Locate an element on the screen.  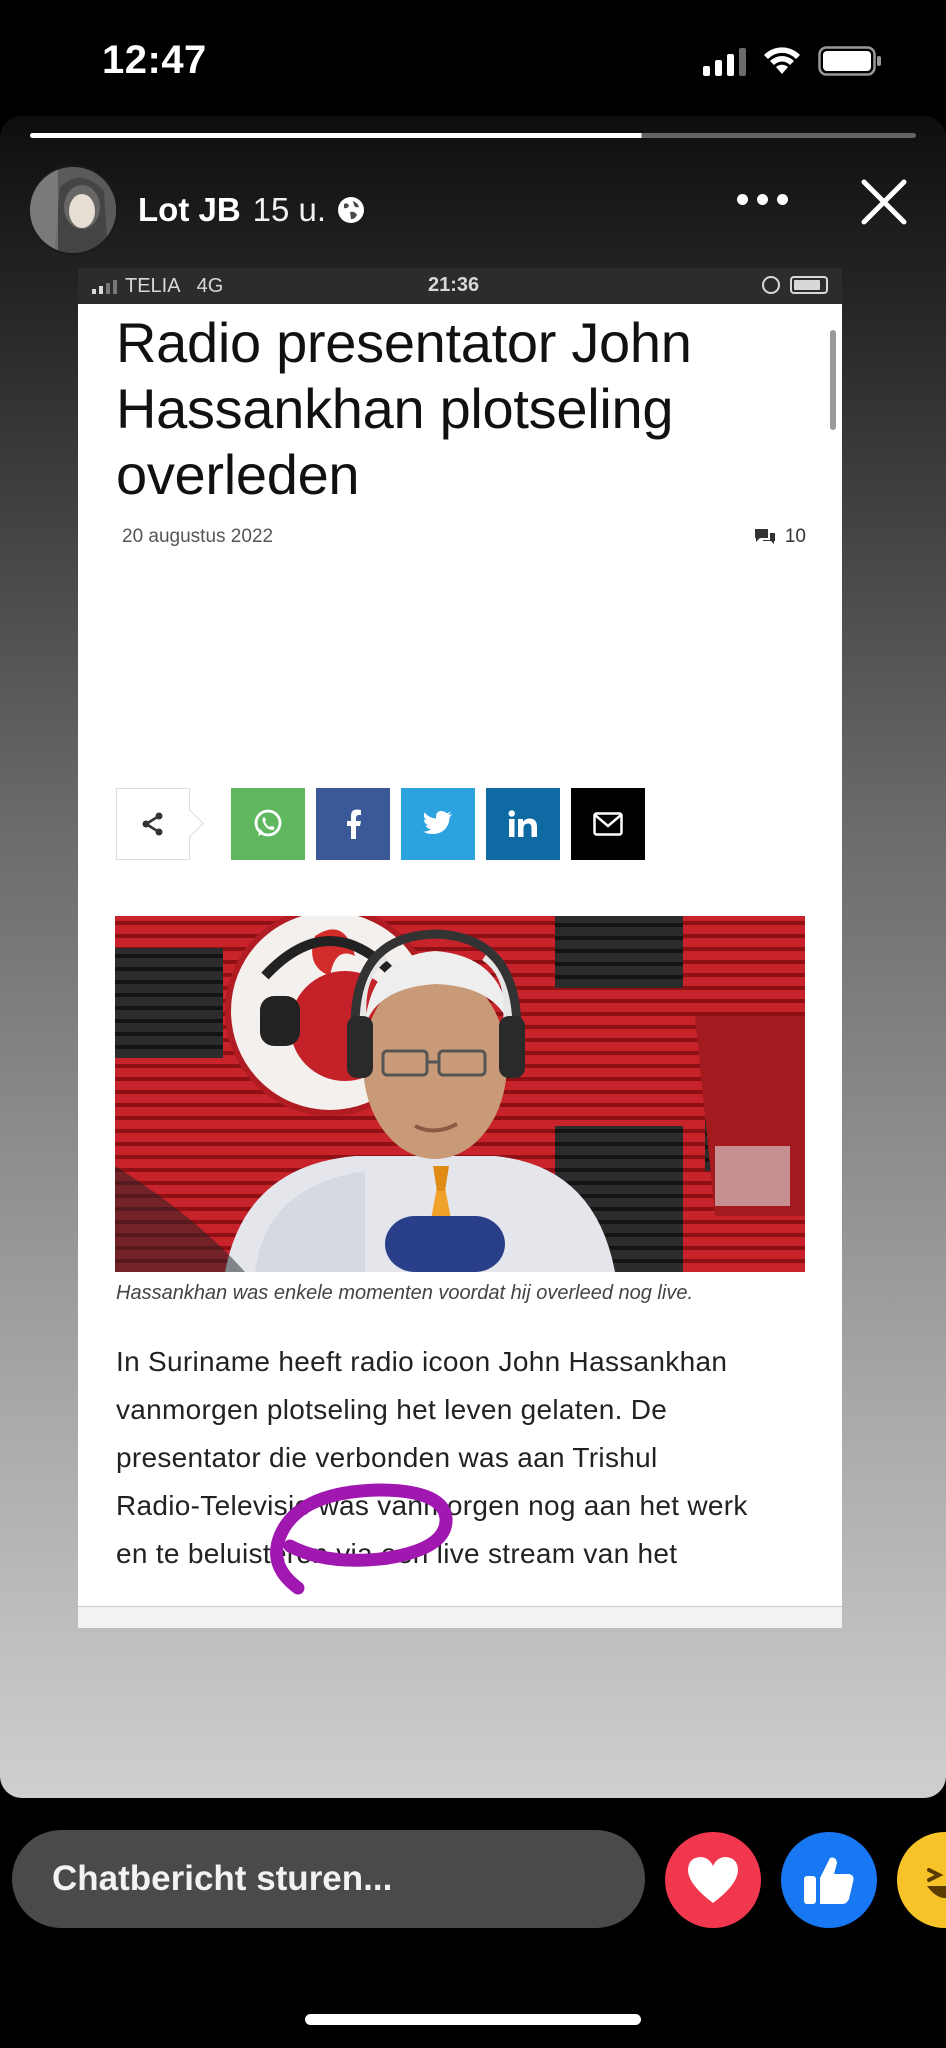
inner-battery-icon is located at coordinates (809, 285).